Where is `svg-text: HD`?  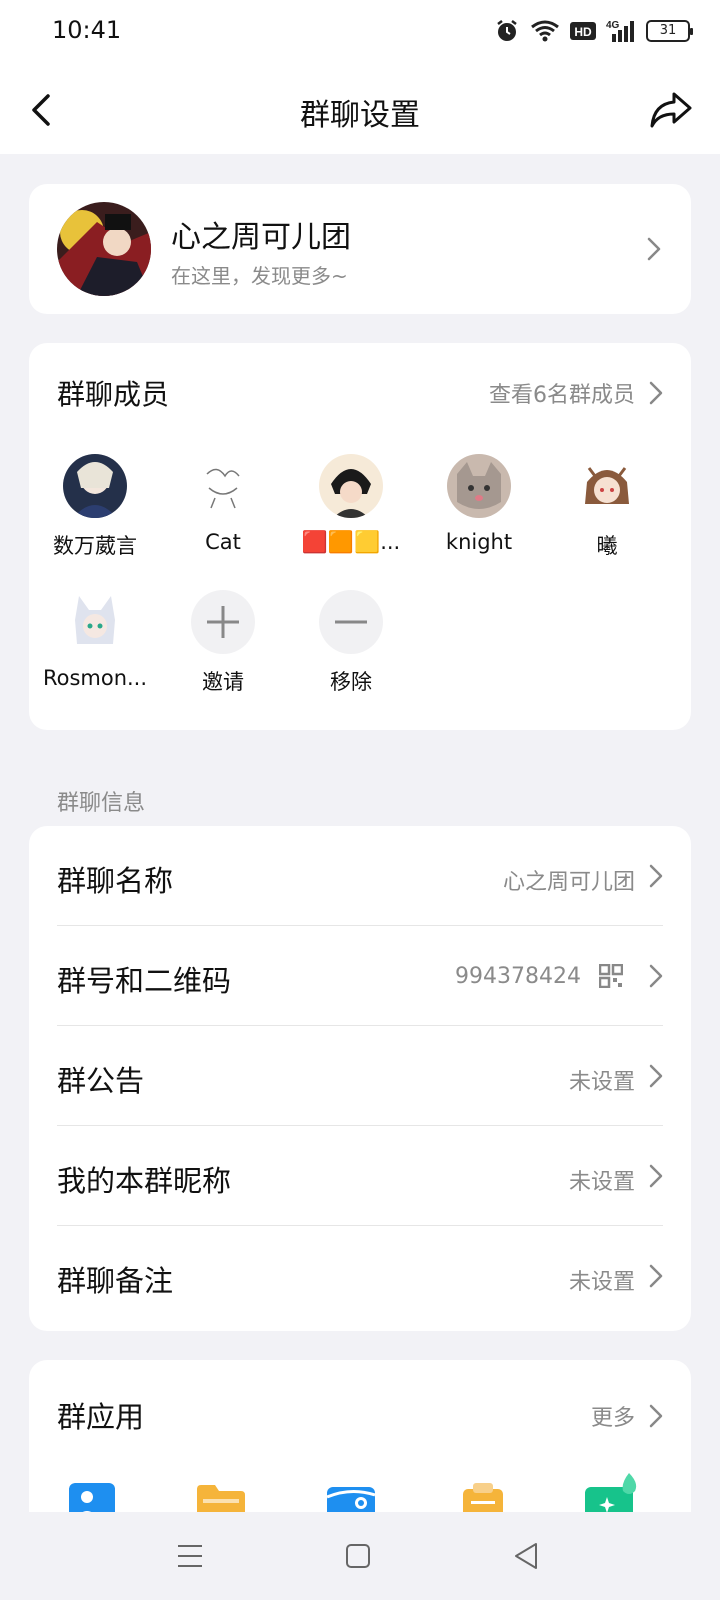
svg-text: HD is located at coordinates (583, 32).